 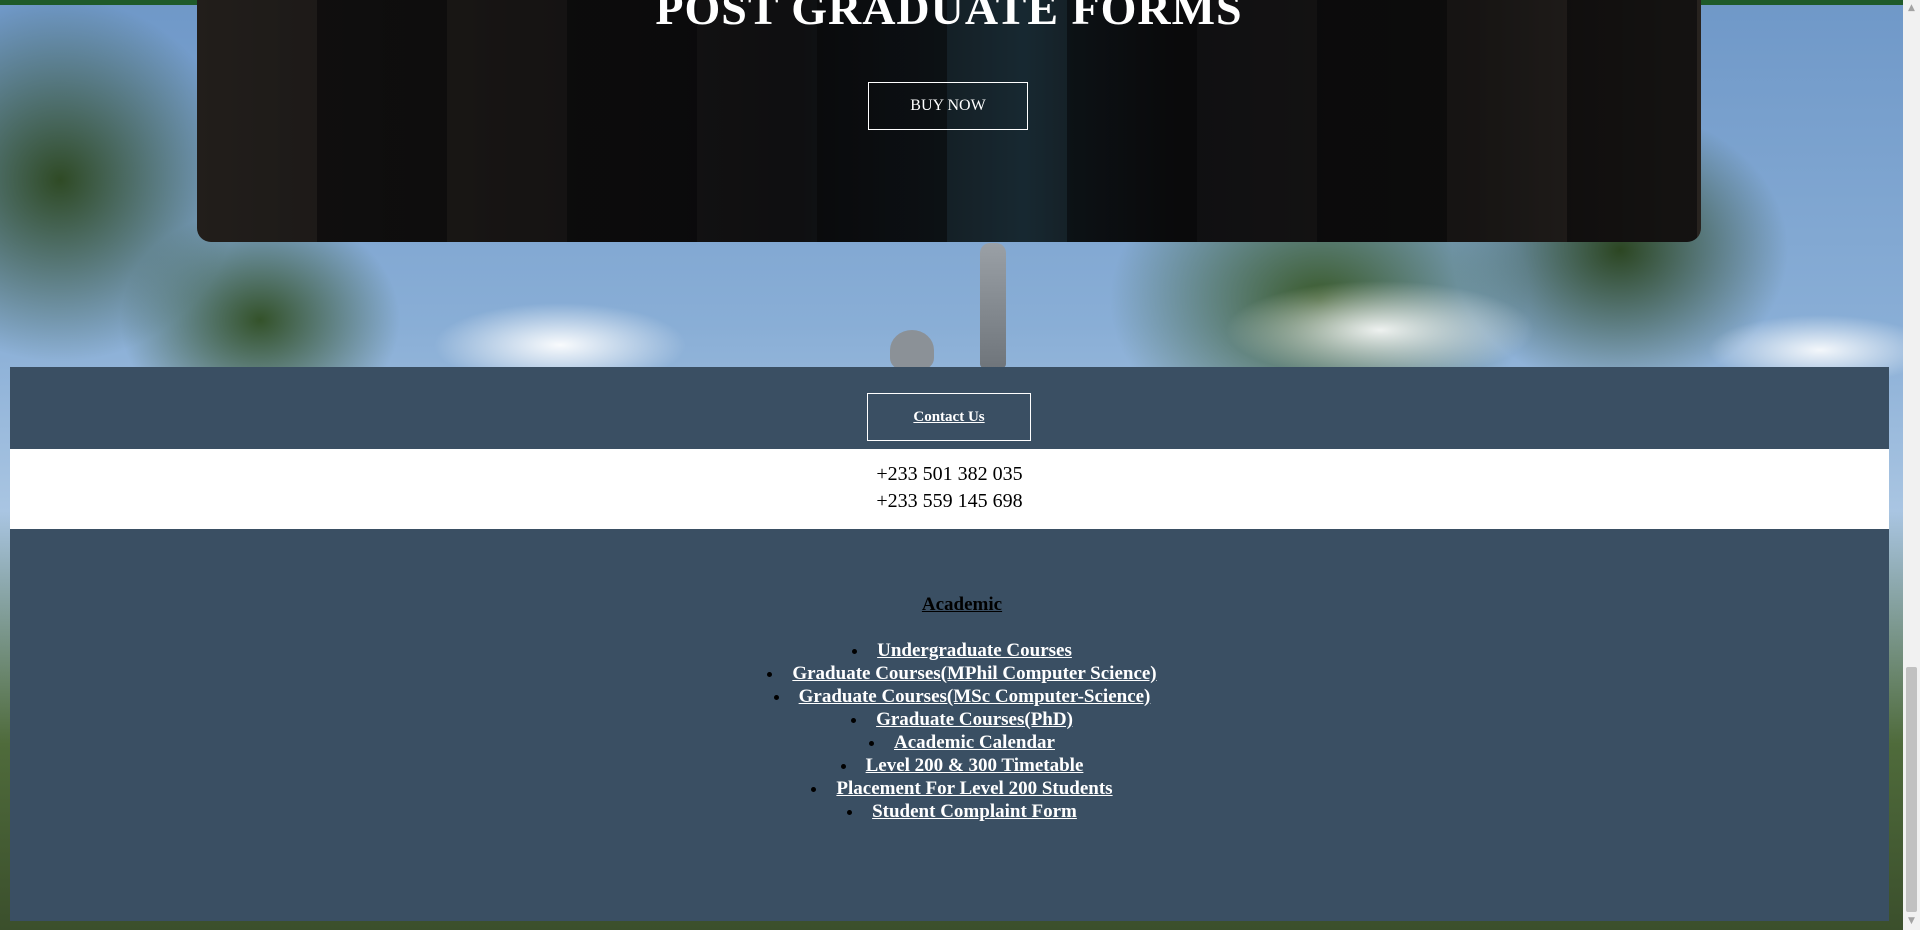 I want to click on link-phd-courses: Graduate Courses(PhD), so click(x=974, y=719).